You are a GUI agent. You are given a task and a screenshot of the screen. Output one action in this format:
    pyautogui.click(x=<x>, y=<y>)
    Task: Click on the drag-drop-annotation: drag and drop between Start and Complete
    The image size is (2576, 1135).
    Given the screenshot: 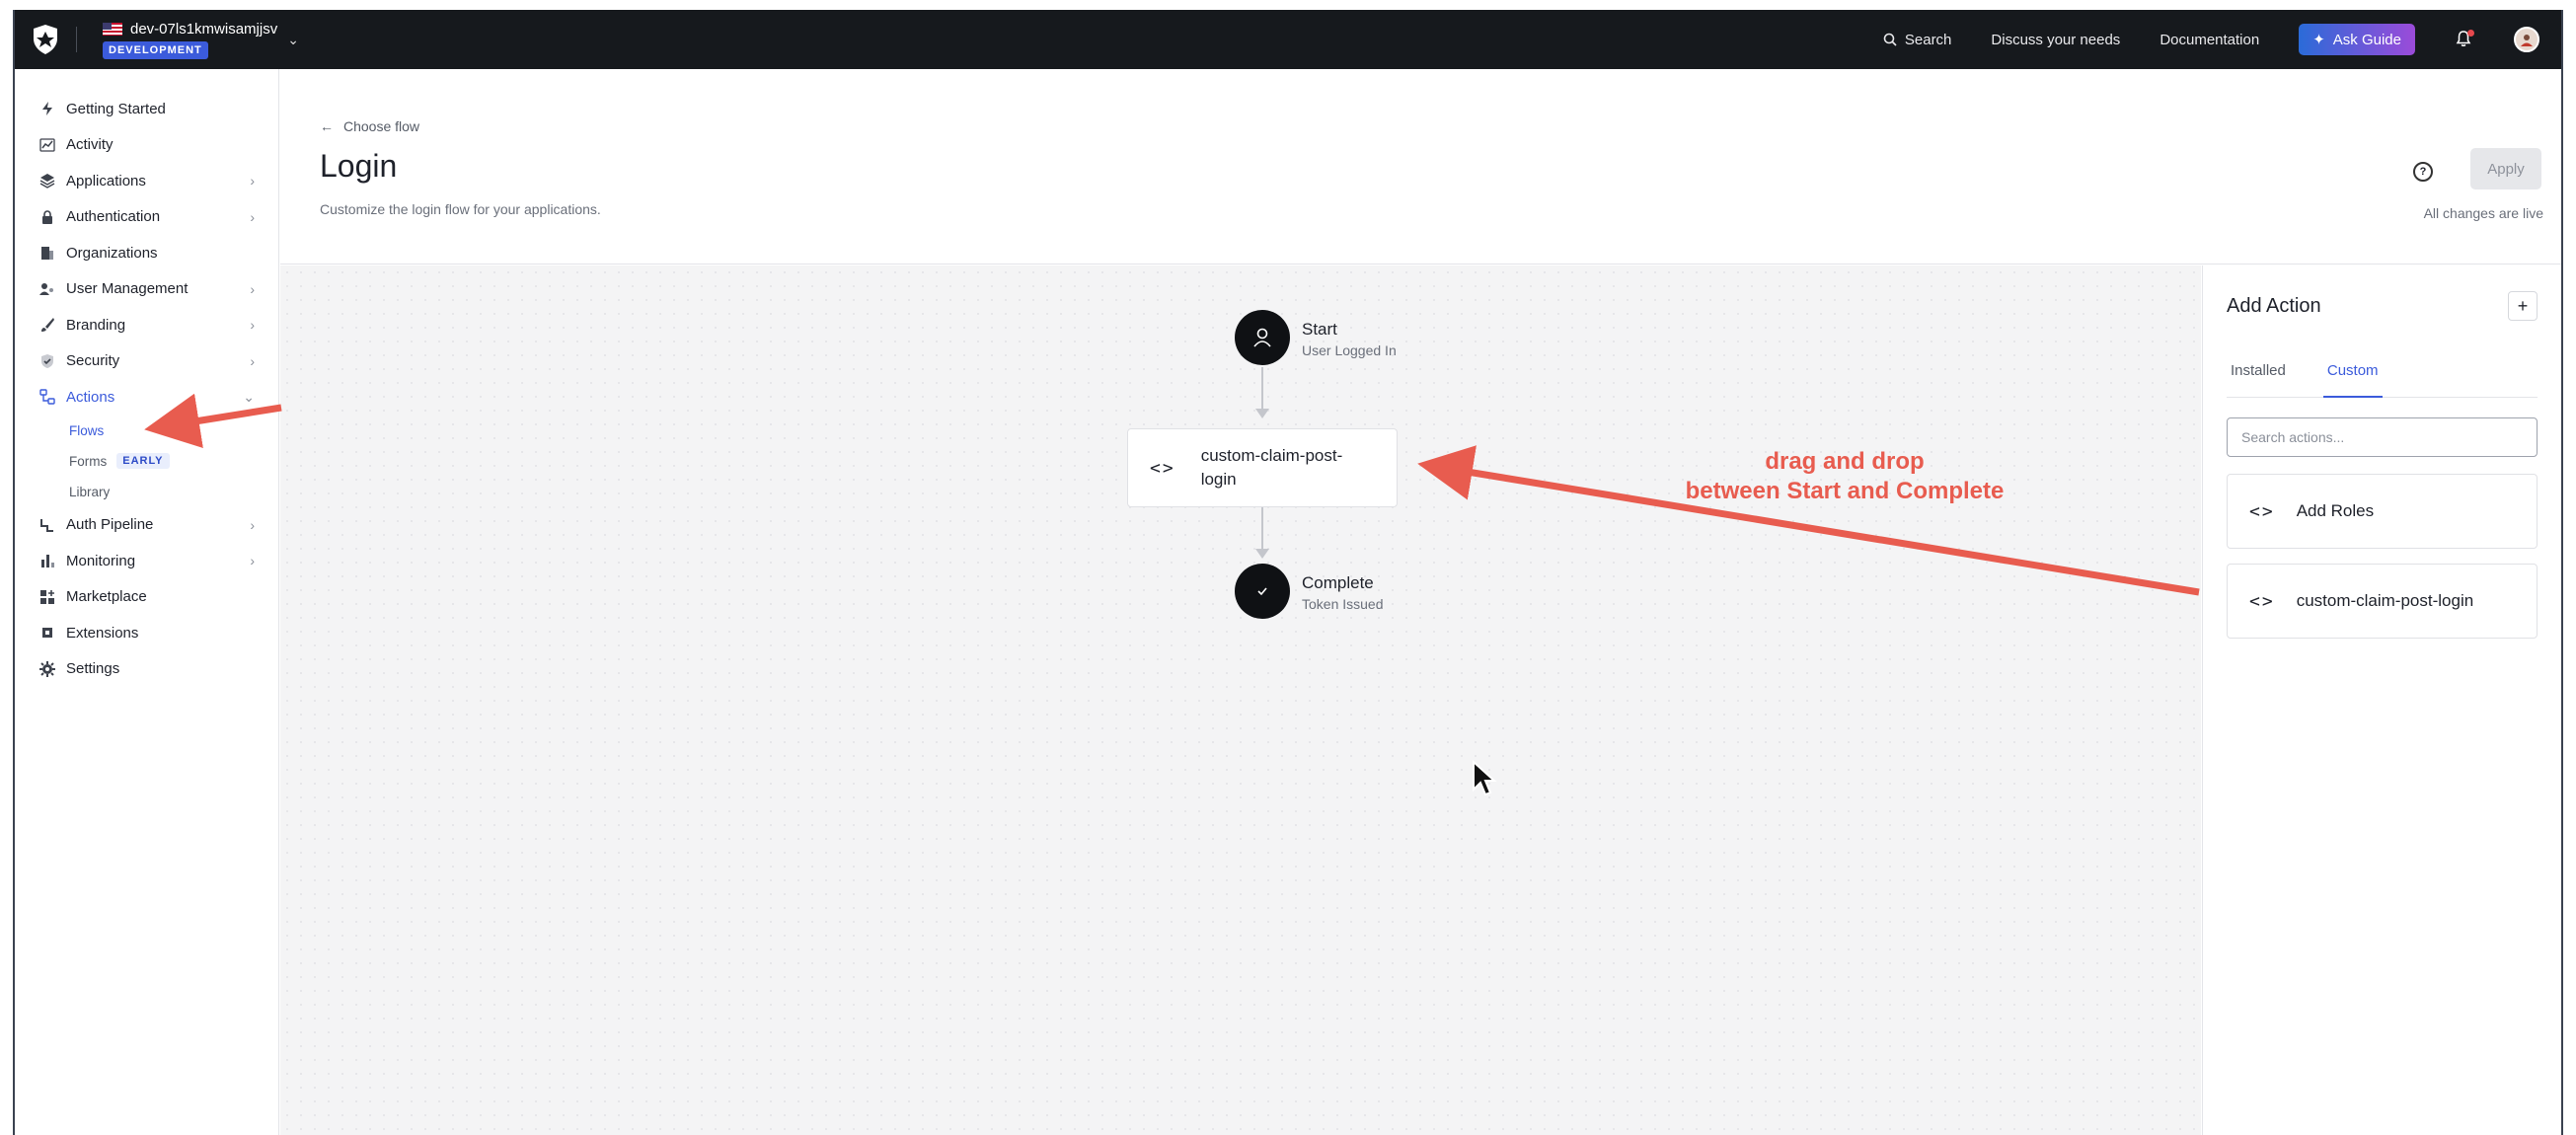 What is the action you would take?
    pyautogui.click(x=1844, y=476)
    